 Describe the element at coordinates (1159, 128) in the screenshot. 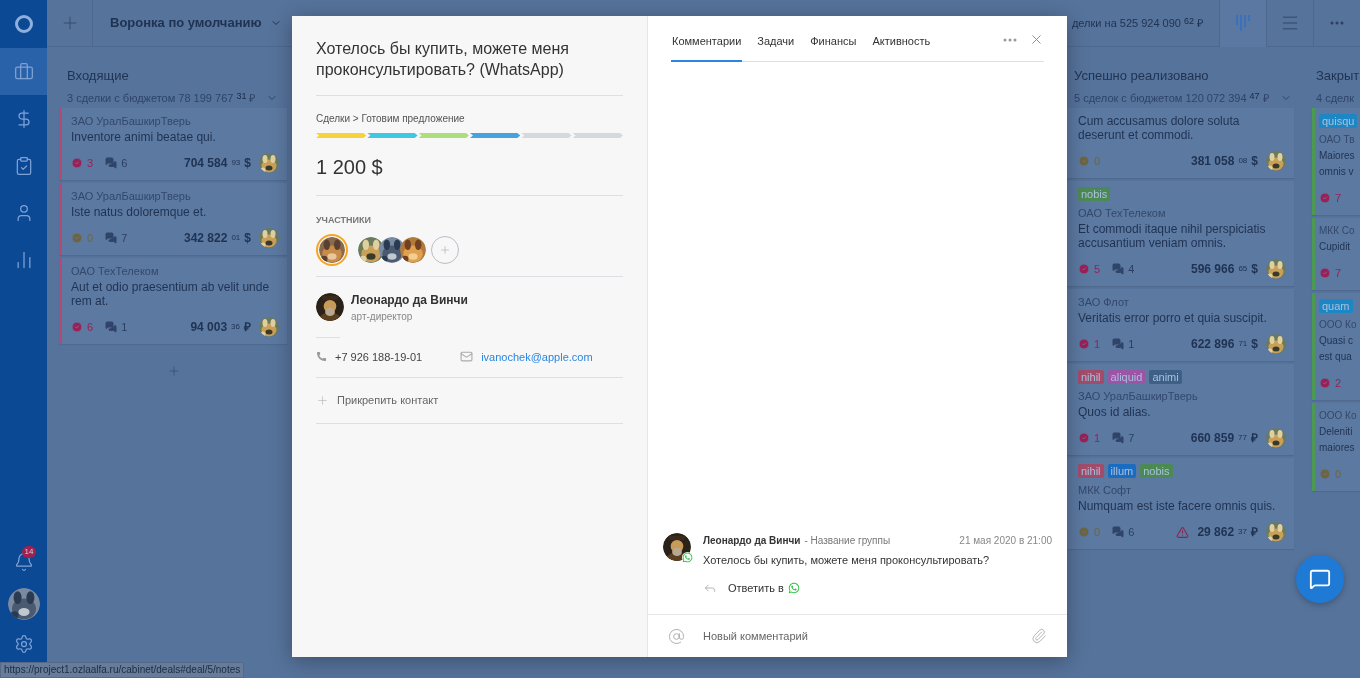

I see `deal-title: Cum accusamus dolore soluta deserunt et commodi.` at that location.